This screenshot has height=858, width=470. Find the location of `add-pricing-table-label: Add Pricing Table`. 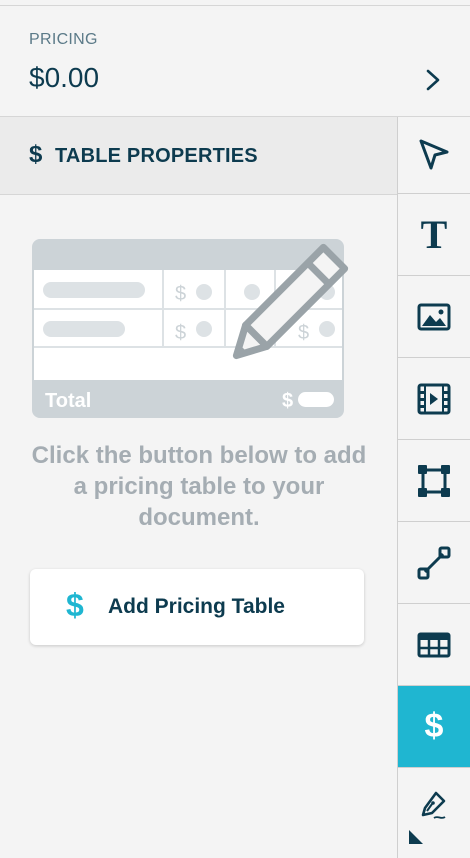

add-pricing-table-label: Add Pricing Table is located at coordinates (196, 606).